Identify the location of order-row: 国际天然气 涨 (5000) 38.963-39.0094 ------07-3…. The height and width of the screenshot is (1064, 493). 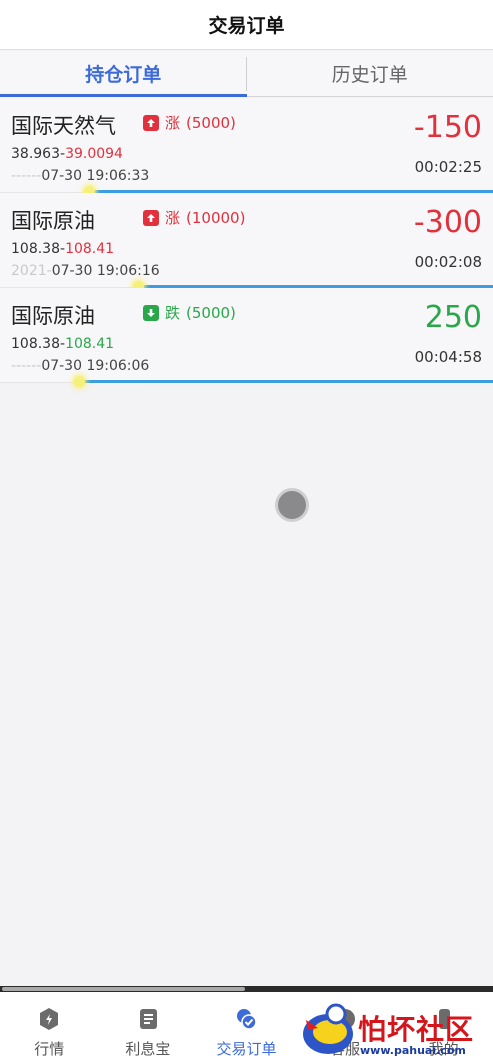
(246, 147).